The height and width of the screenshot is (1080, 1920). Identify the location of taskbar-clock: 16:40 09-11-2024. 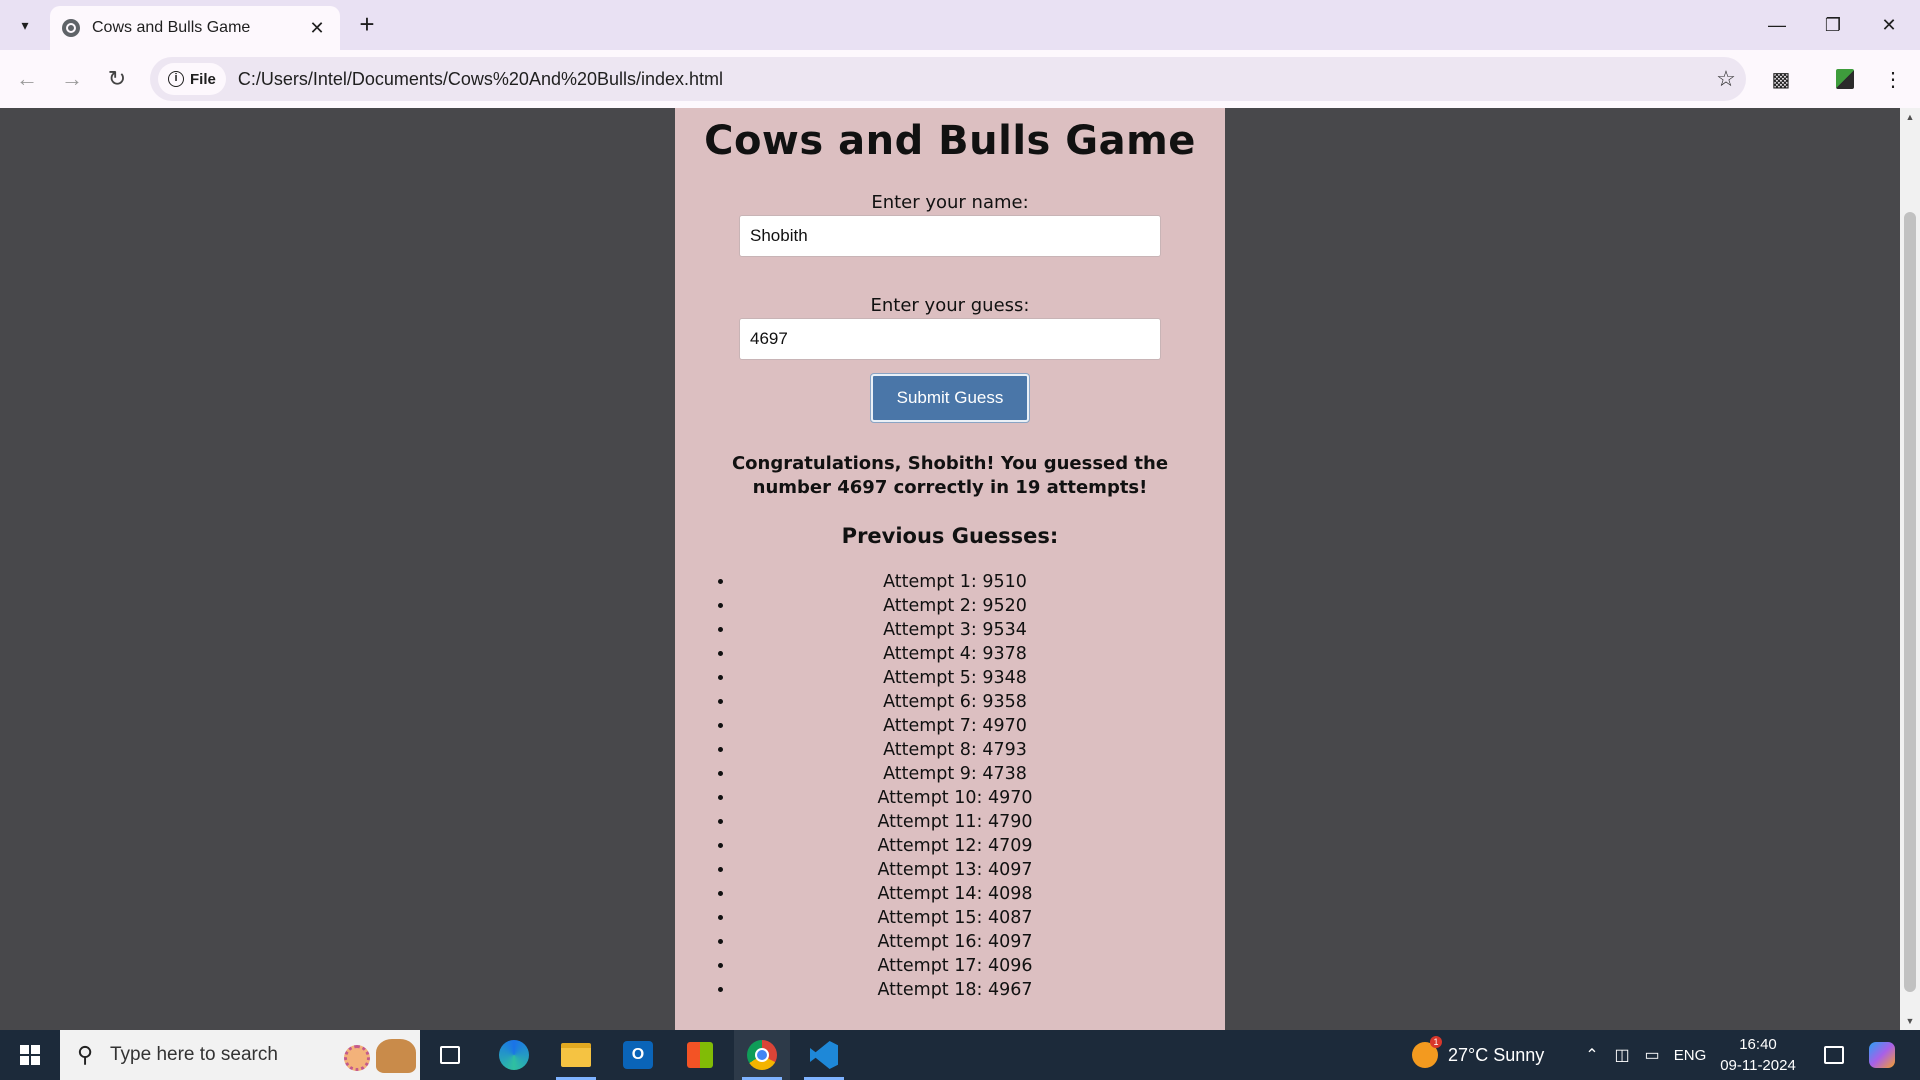
(1758, 1055).